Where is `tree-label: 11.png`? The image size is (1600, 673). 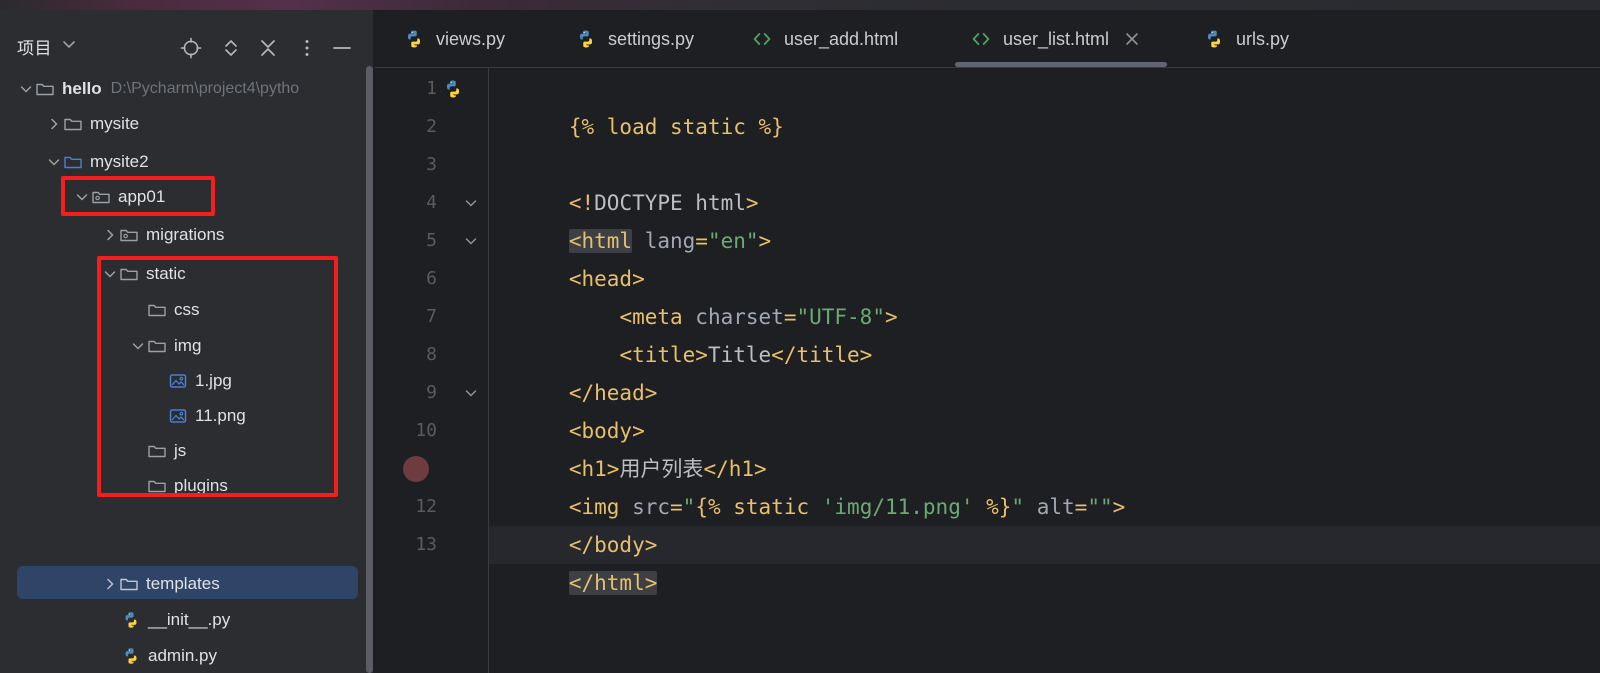 tree-label: 11.png is located at coordinates (220, 415).